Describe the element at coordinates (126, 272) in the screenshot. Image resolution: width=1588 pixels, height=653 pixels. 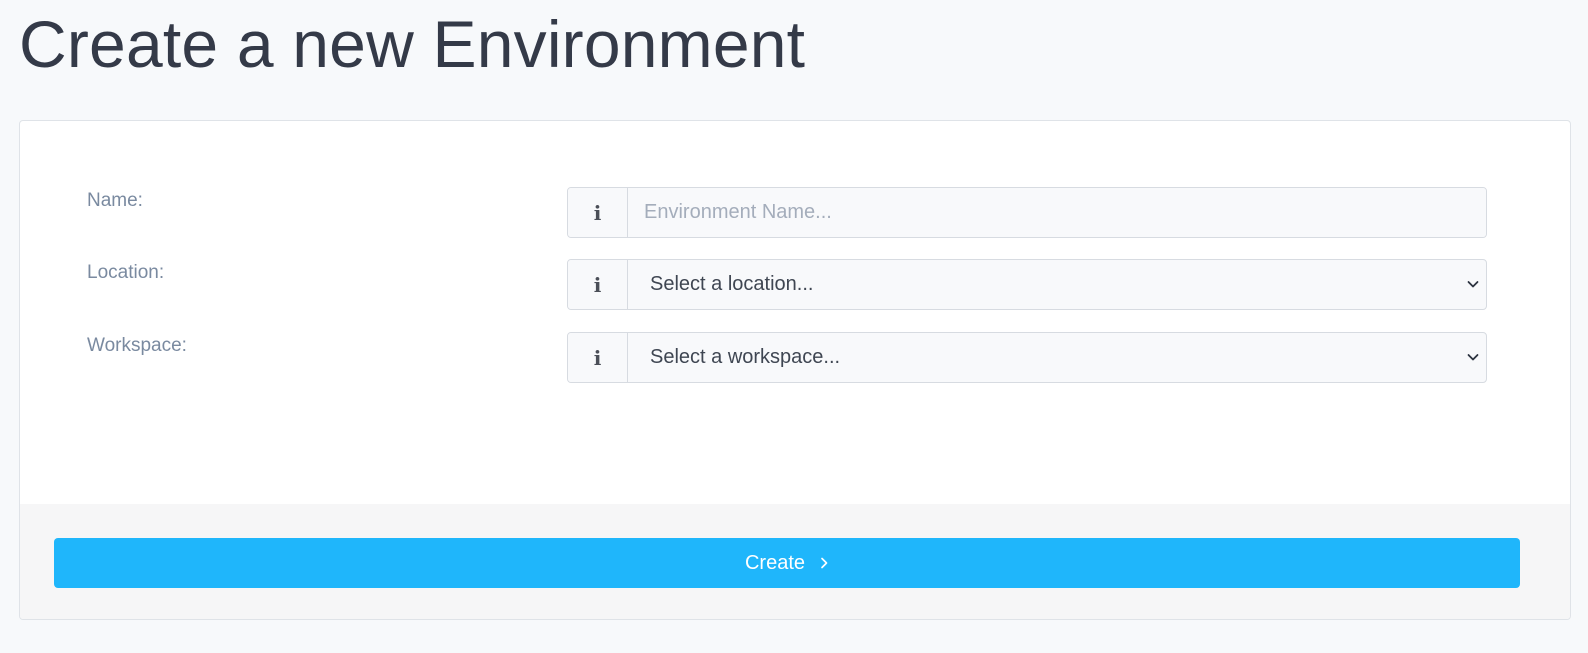
I see `location-label: Location:` at that location.